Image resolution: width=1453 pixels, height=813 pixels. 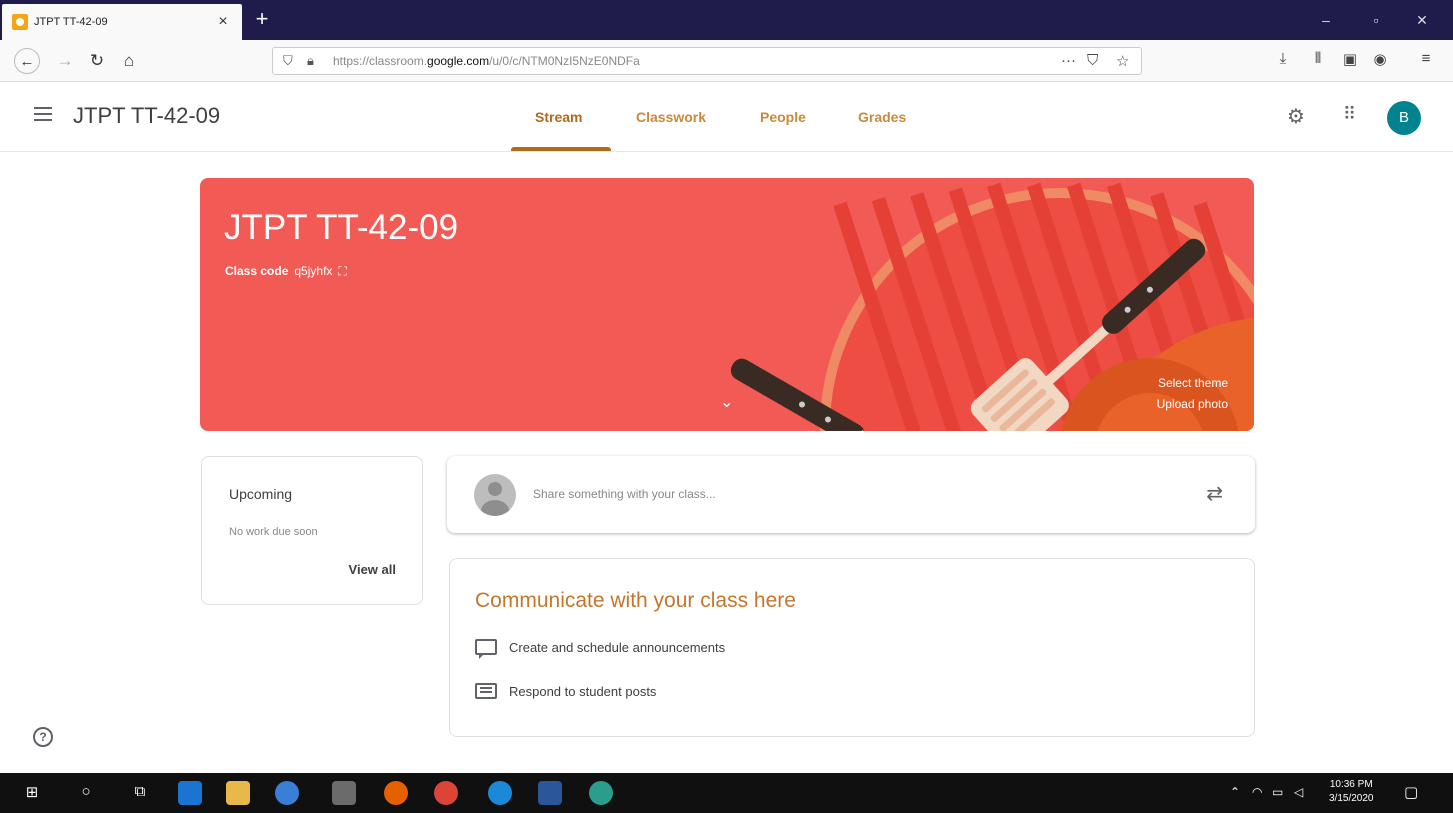 I want to click on bookmark-star-icon: ☆, so click(x=1122, y=61).